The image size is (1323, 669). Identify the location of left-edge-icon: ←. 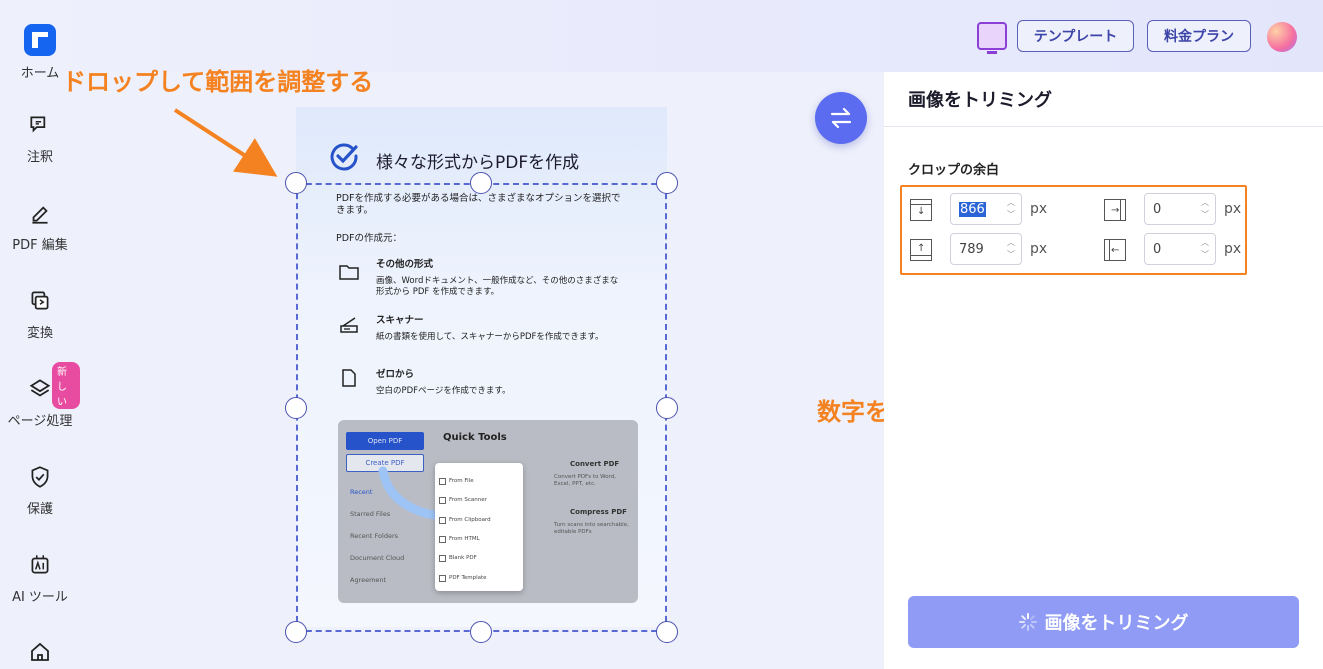
(1115, 250).